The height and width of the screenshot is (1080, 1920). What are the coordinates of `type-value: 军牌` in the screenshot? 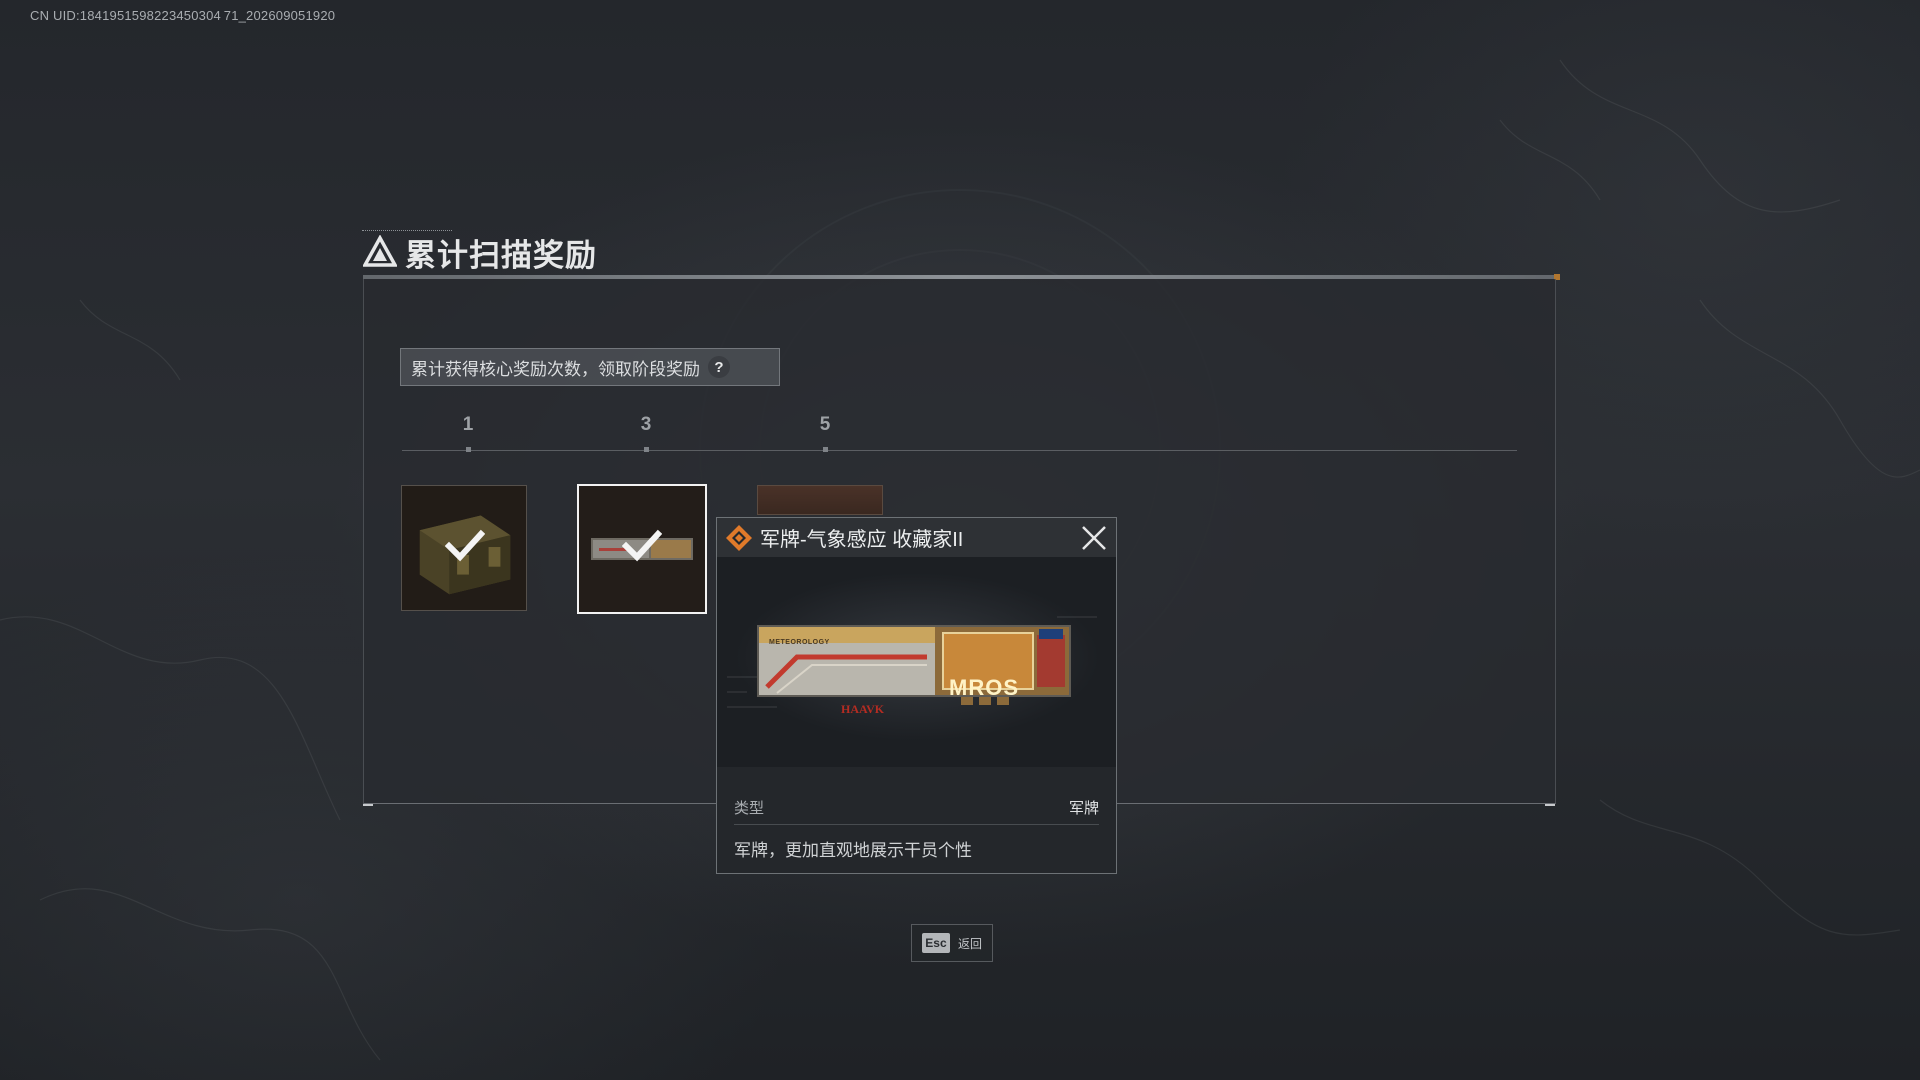 It's located at (1083, 808).